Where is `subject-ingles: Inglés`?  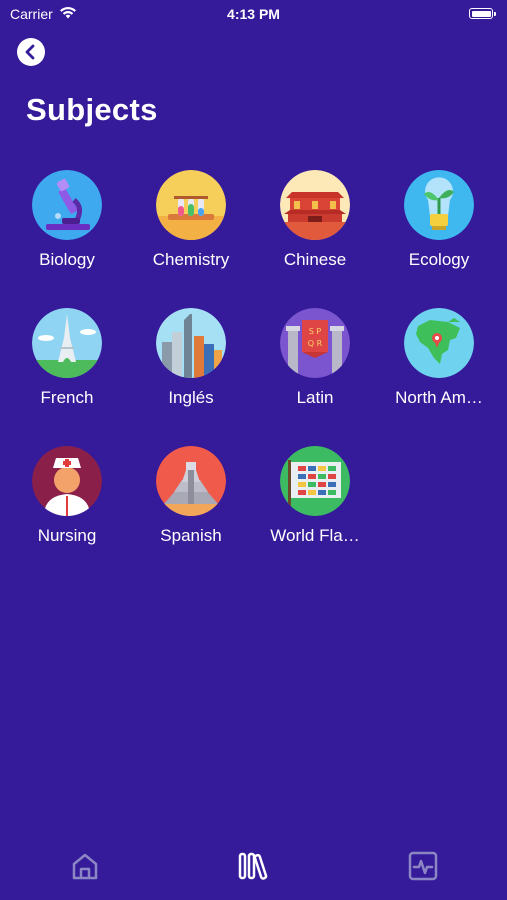
subject-ingles: Inglés is located at coordinates (191, 368).